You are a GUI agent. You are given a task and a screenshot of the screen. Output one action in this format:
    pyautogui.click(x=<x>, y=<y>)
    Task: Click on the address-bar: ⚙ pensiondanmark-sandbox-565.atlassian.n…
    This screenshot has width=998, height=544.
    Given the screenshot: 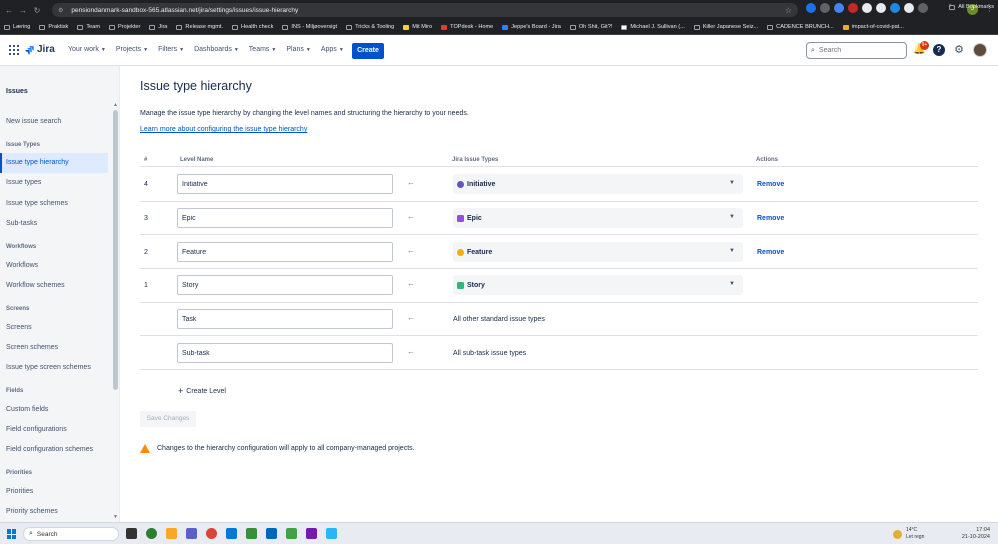 What is the action you would take?
    pyautogui.click(x=425, y=10)
    